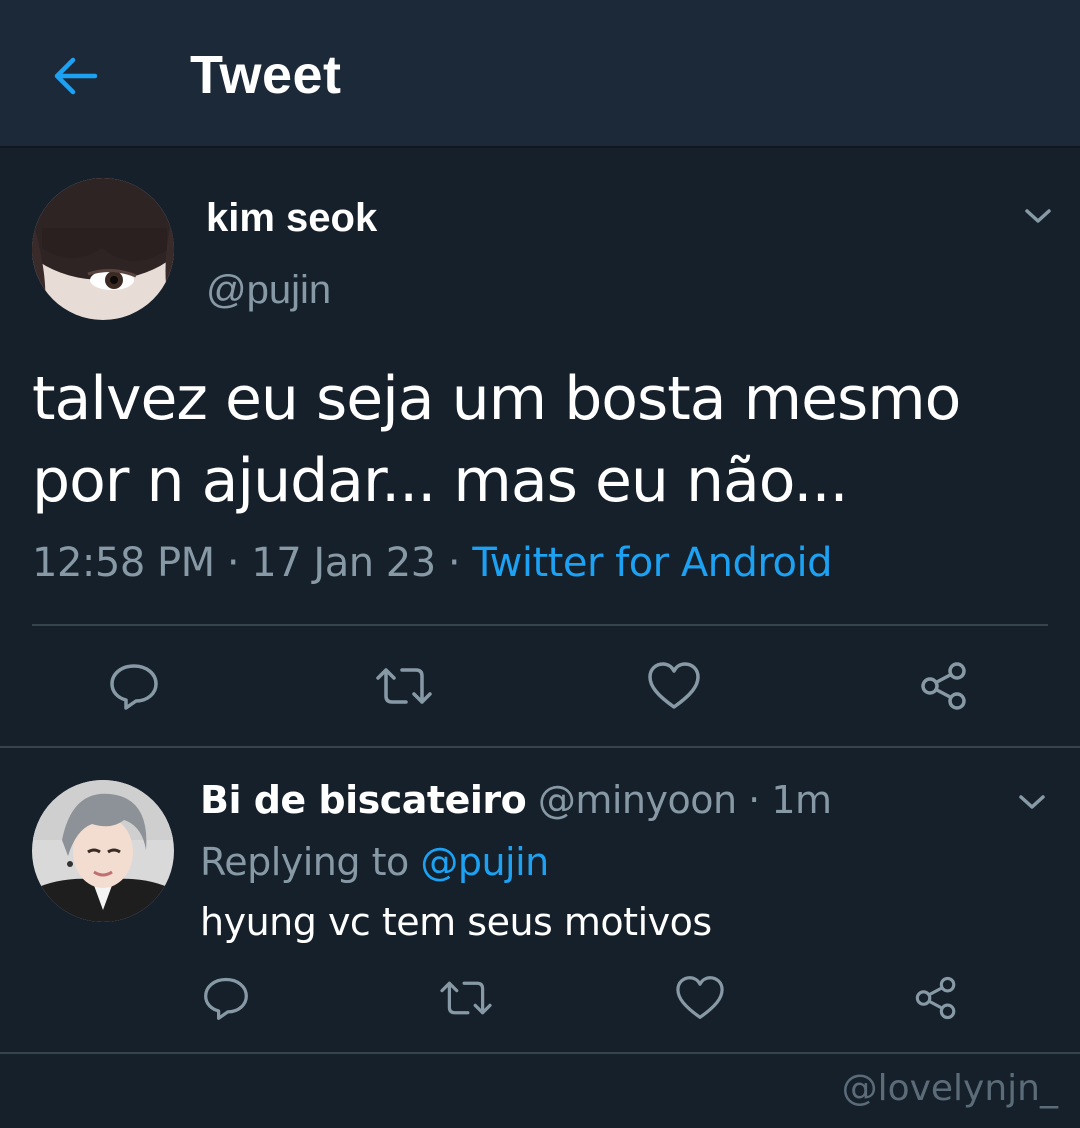 The width and height of the screenshot is (1080, 1128). I want to click on reply-text: hyung vc tem seus motivos, so click(456, 922).